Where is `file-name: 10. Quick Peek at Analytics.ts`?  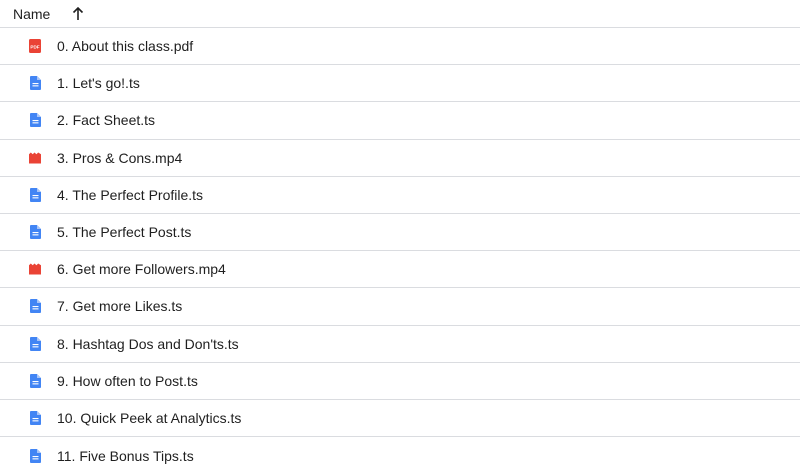
file-name: 10. Quick Peek at Analytics.ts is located at coordinates (149, 417).